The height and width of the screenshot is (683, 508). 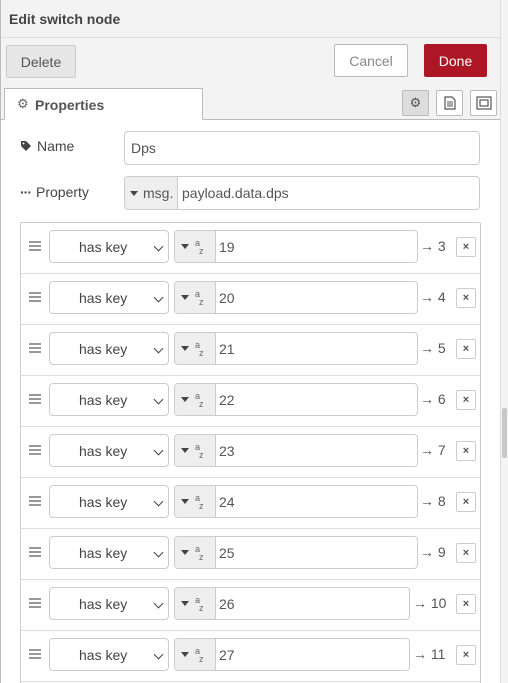 I want to click on rule-value-input: az 25, so click(x=296, y=552).